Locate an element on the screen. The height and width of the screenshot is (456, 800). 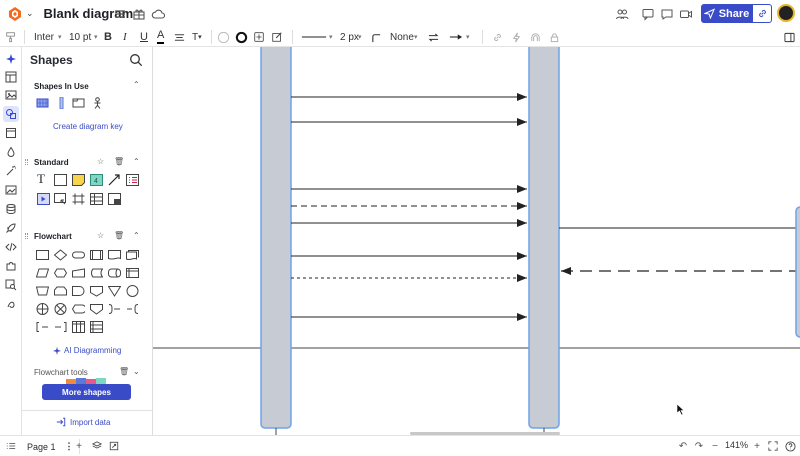
trash-icon: 🗑 is located at coordinates (119, 161).